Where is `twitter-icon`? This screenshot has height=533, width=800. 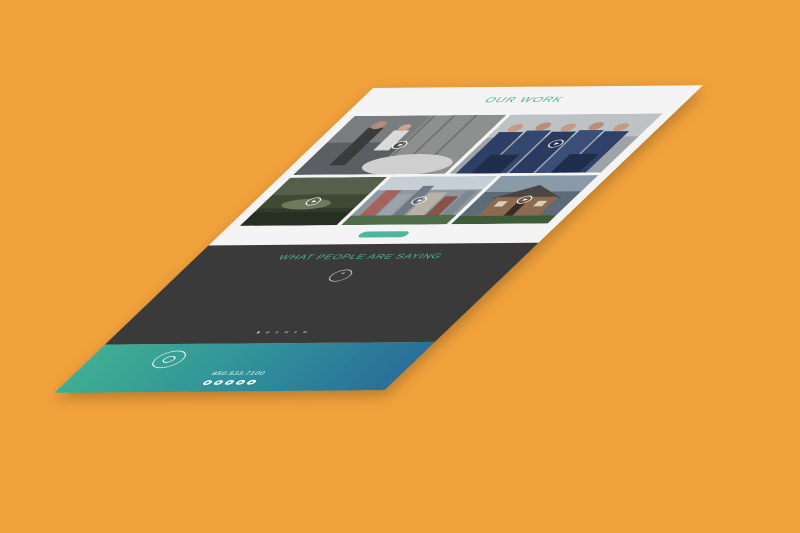 twitter-icon is located at coordinates (229, 382).